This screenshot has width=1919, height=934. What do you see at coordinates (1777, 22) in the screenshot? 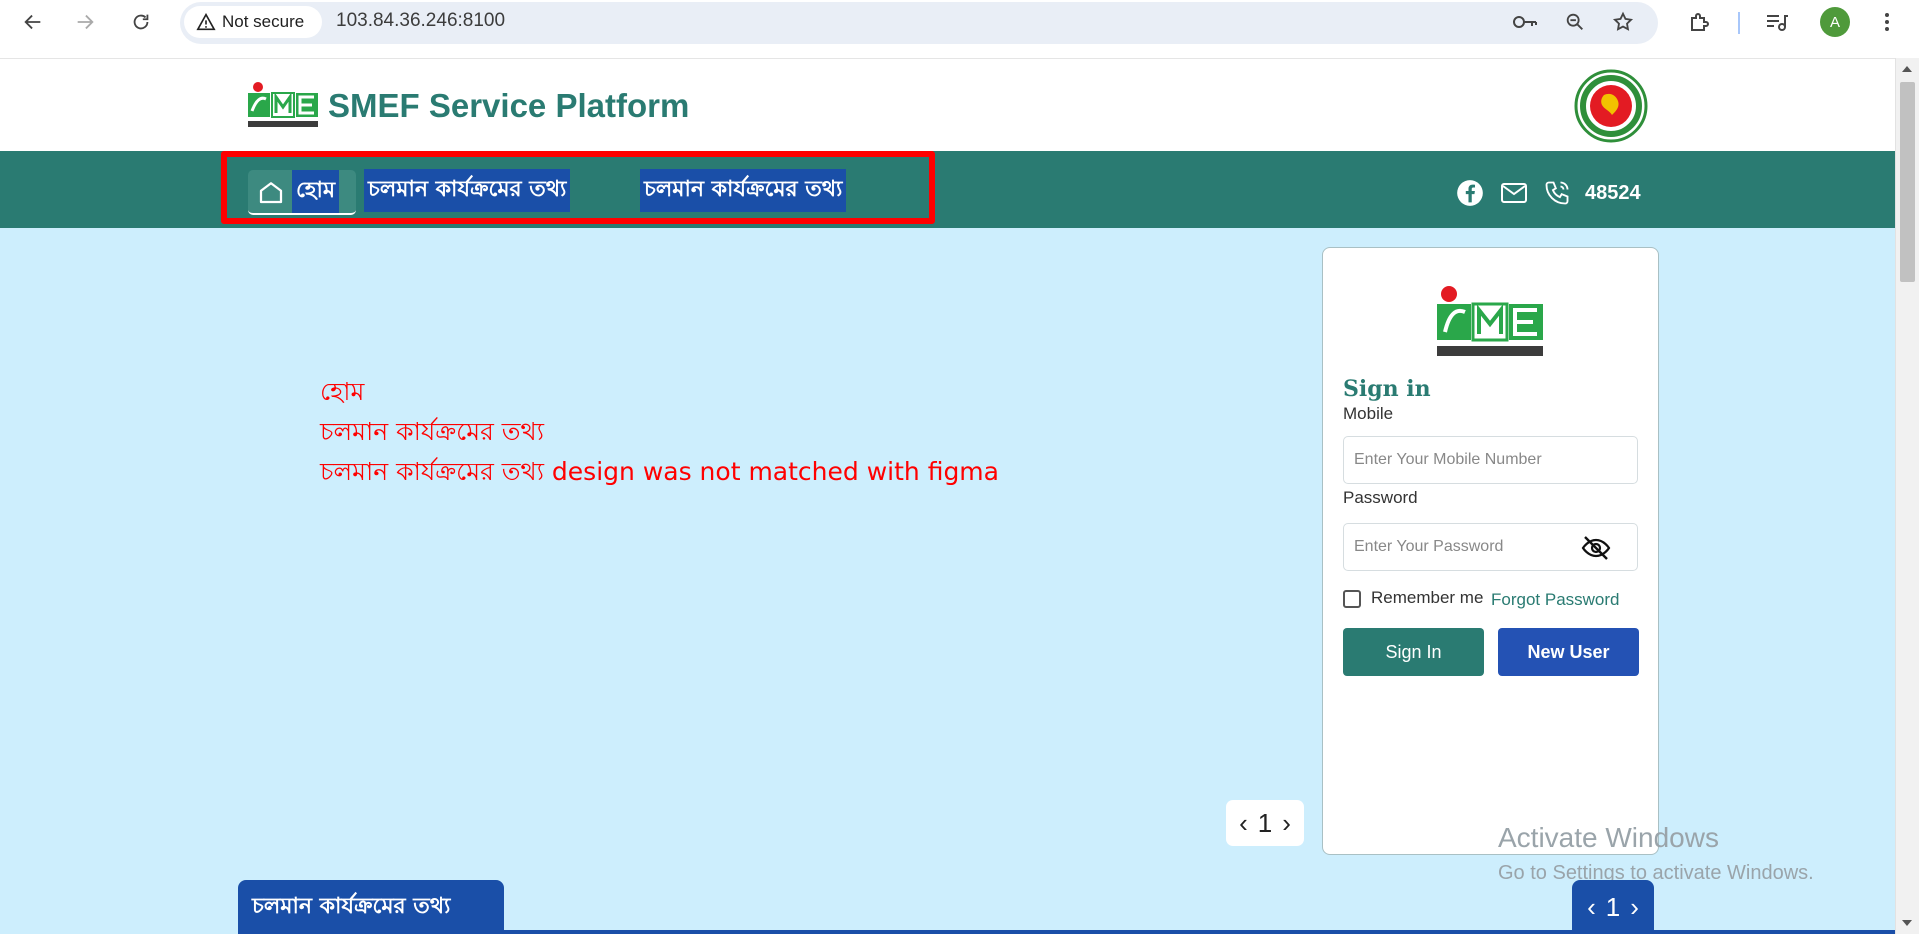
I see `media-queue-icon` at bounding box center [1777, 22].